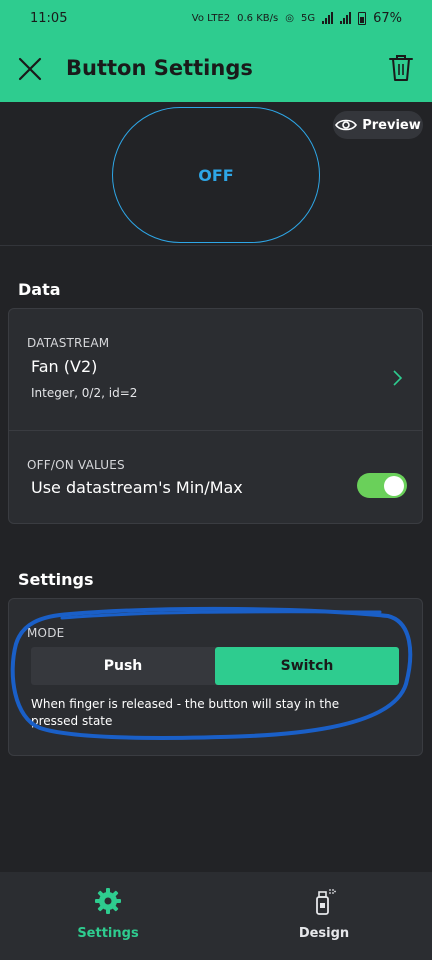 This screenshot has width=432, height=960. I want to click on bottom-navigation: Settings Design, so click(216, 916).